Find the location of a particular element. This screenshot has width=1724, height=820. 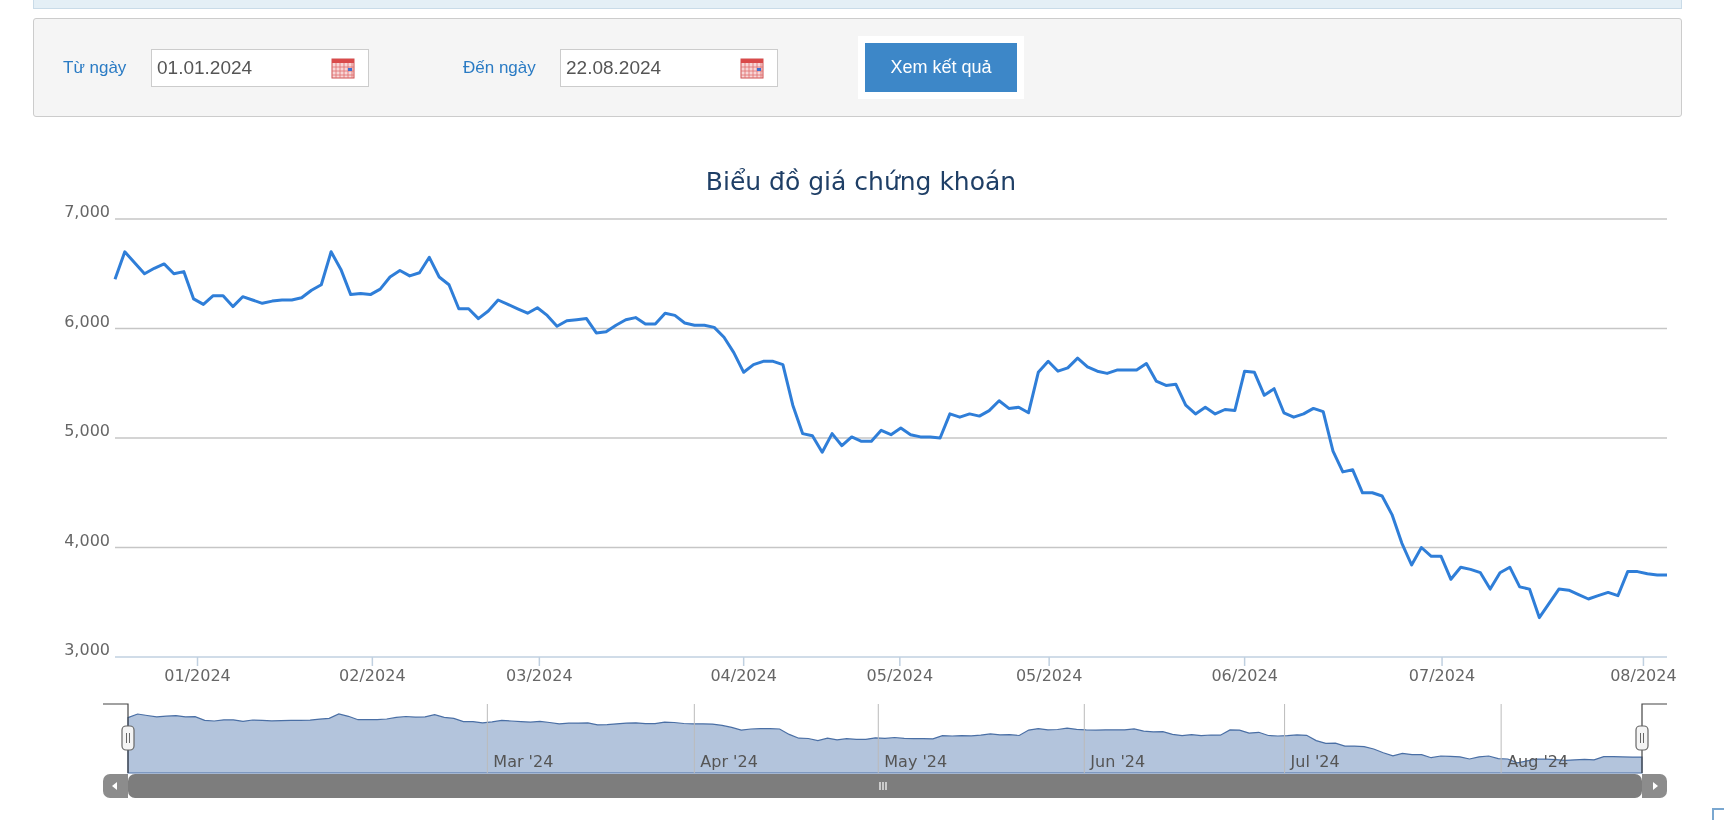

grip-icon is located at coordinates (883, 786).